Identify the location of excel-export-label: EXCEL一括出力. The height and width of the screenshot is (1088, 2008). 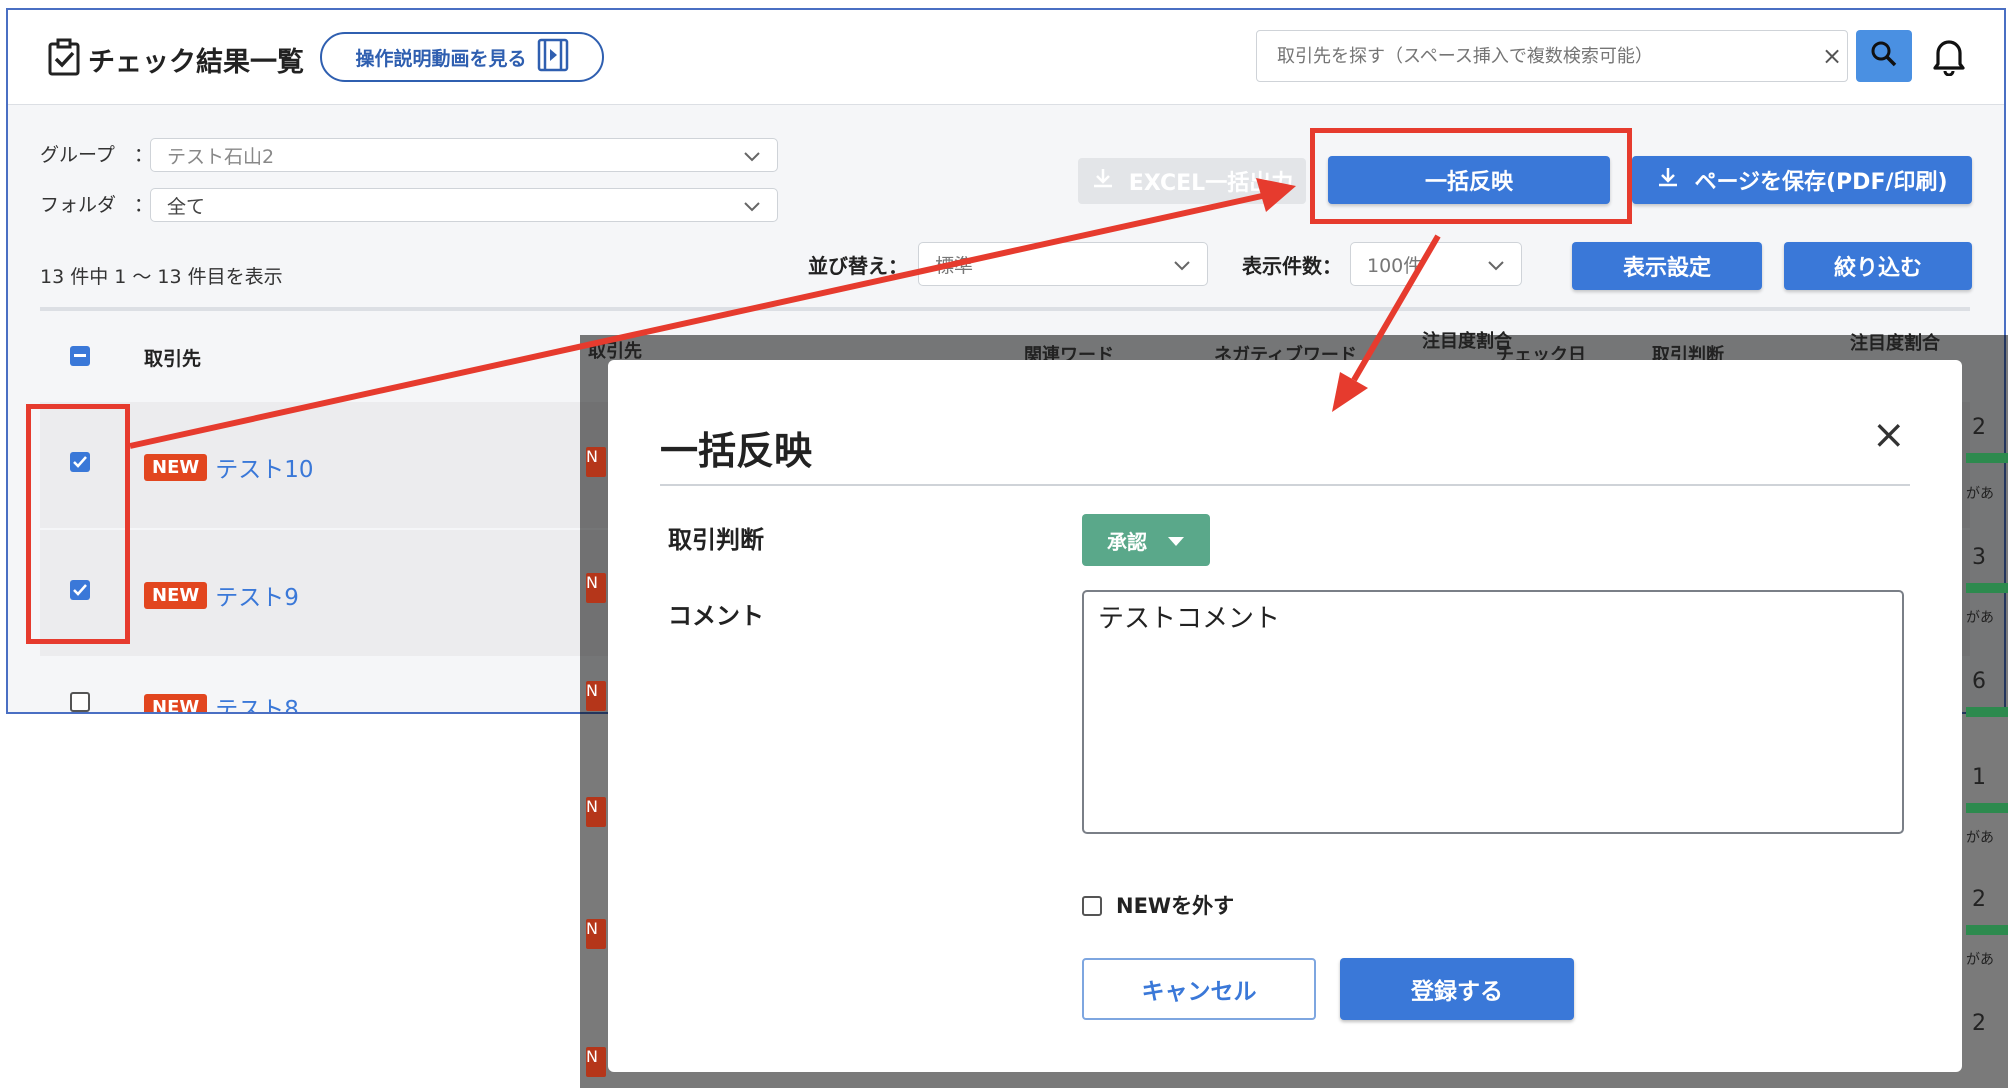
(1211, 183).